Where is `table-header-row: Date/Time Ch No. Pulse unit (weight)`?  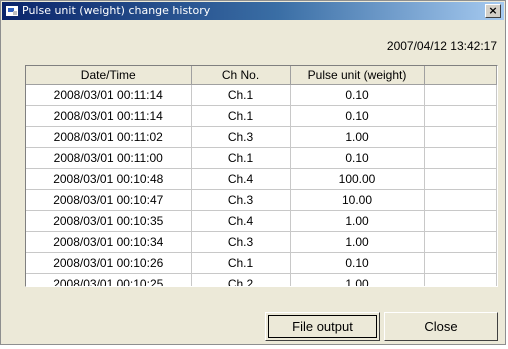
table-header-row: Date/Time Ch No. Pulse unit (weight) is located at coordinates (261, 75).